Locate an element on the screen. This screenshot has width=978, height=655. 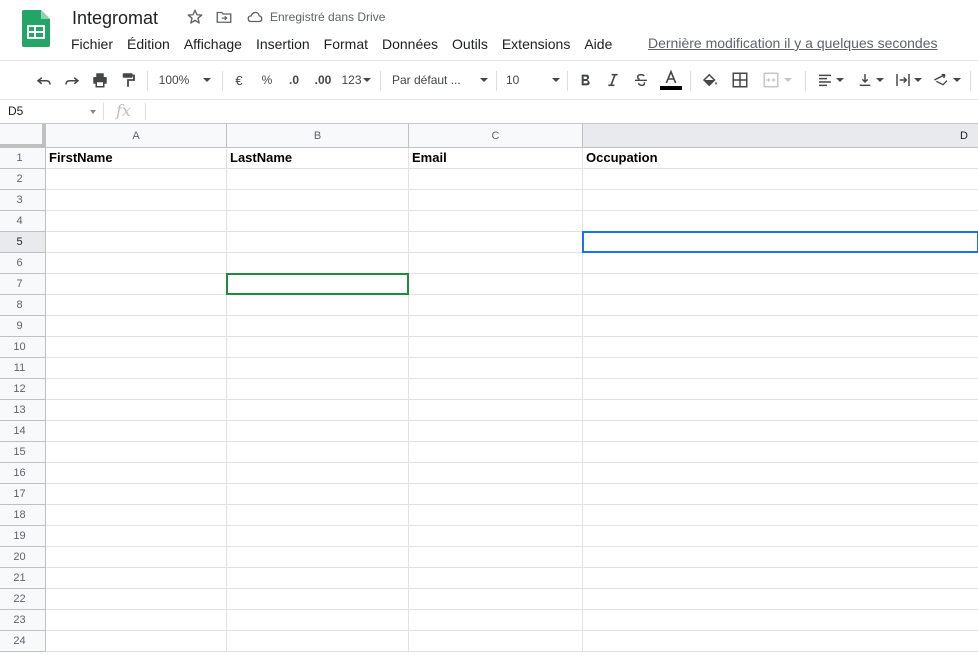
italic-icon is located at coordinates (613, 80).